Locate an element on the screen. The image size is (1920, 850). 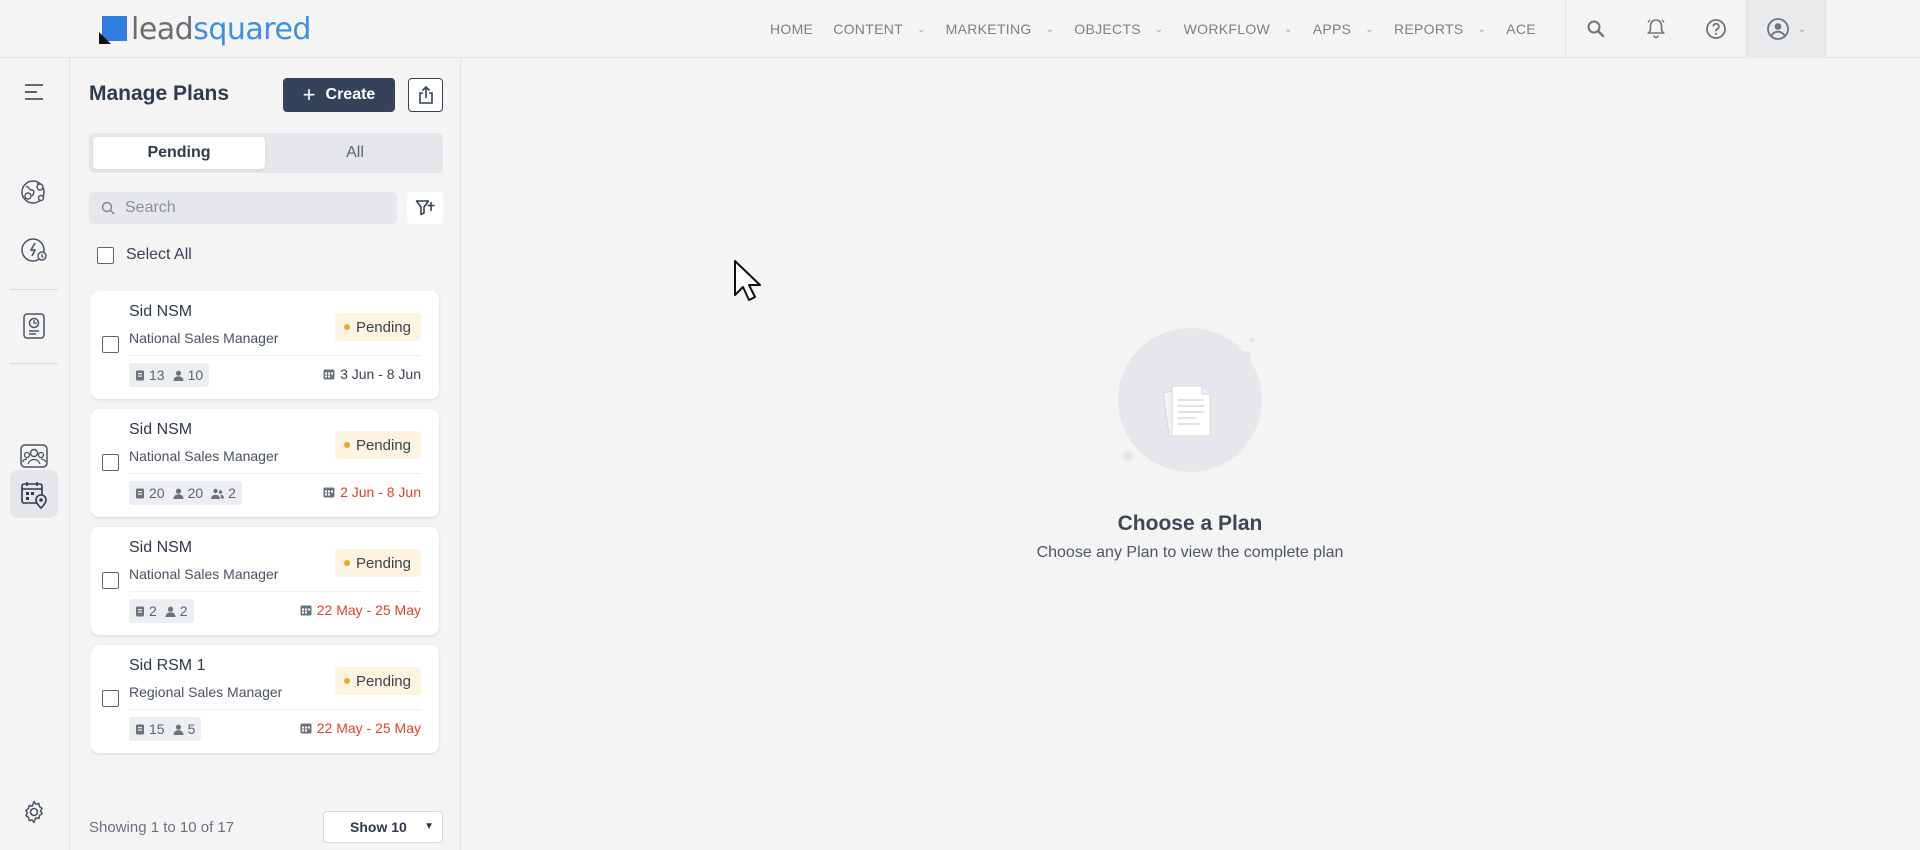
filter-button is located at coordinates (425, 208).